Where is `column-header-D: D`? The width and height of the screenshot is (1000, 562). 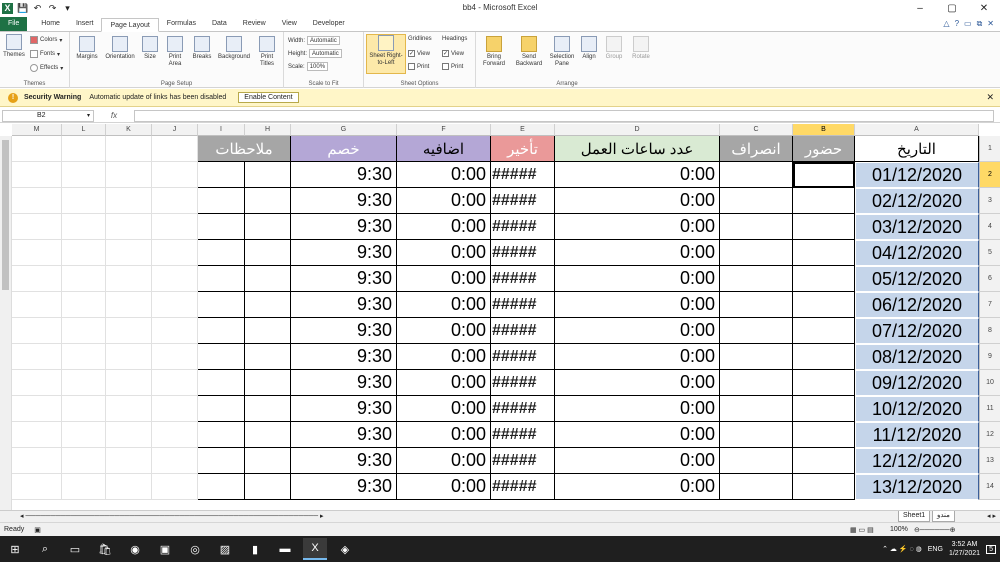 column-header-D: D is located at coordinates (637, 130).